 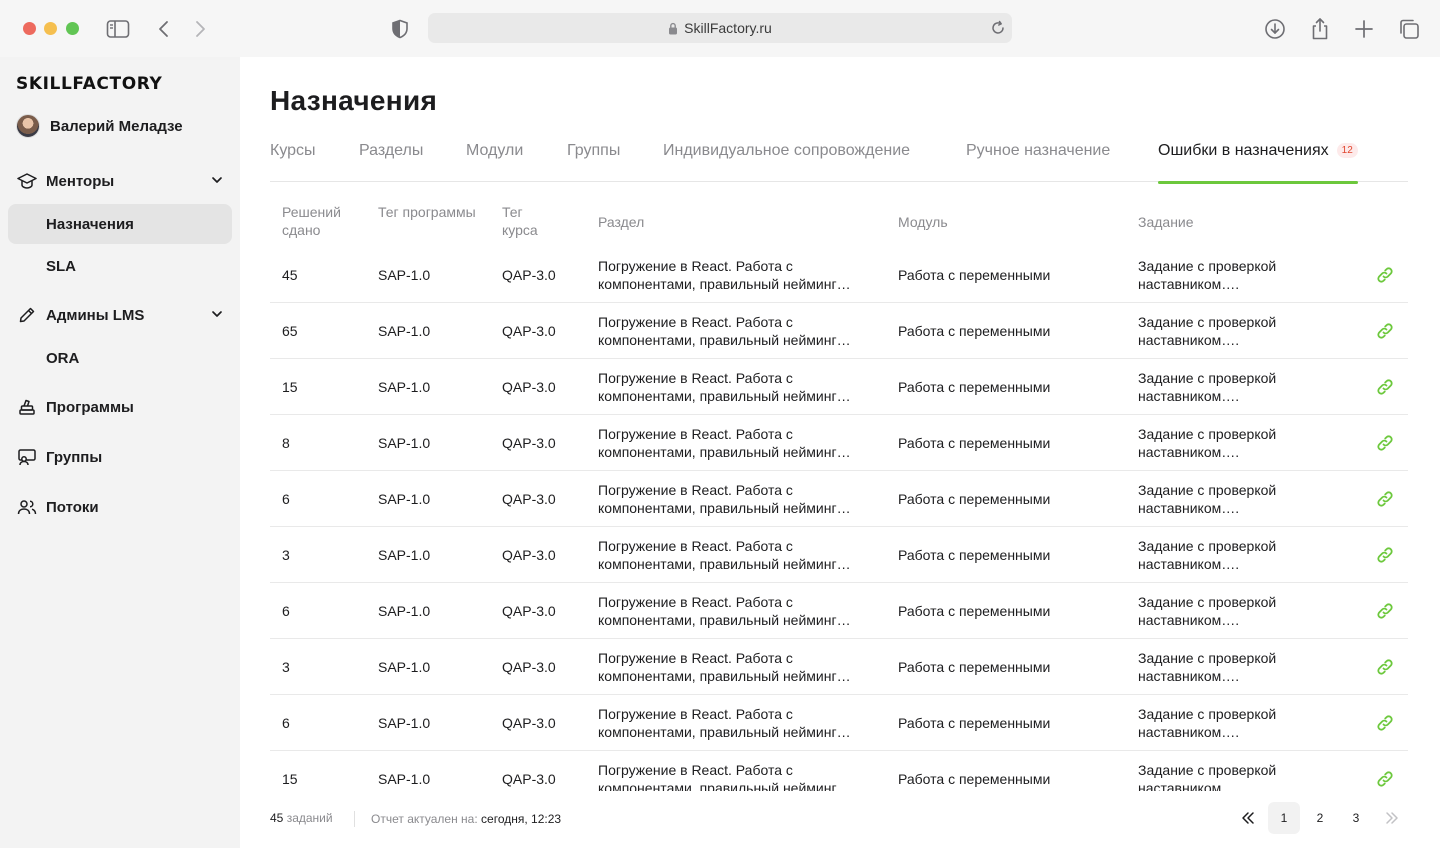 What do you see at coordinates (164, 29) in the screenshot?
I see `chevron-left-icon` at bounding box center [164, 29].